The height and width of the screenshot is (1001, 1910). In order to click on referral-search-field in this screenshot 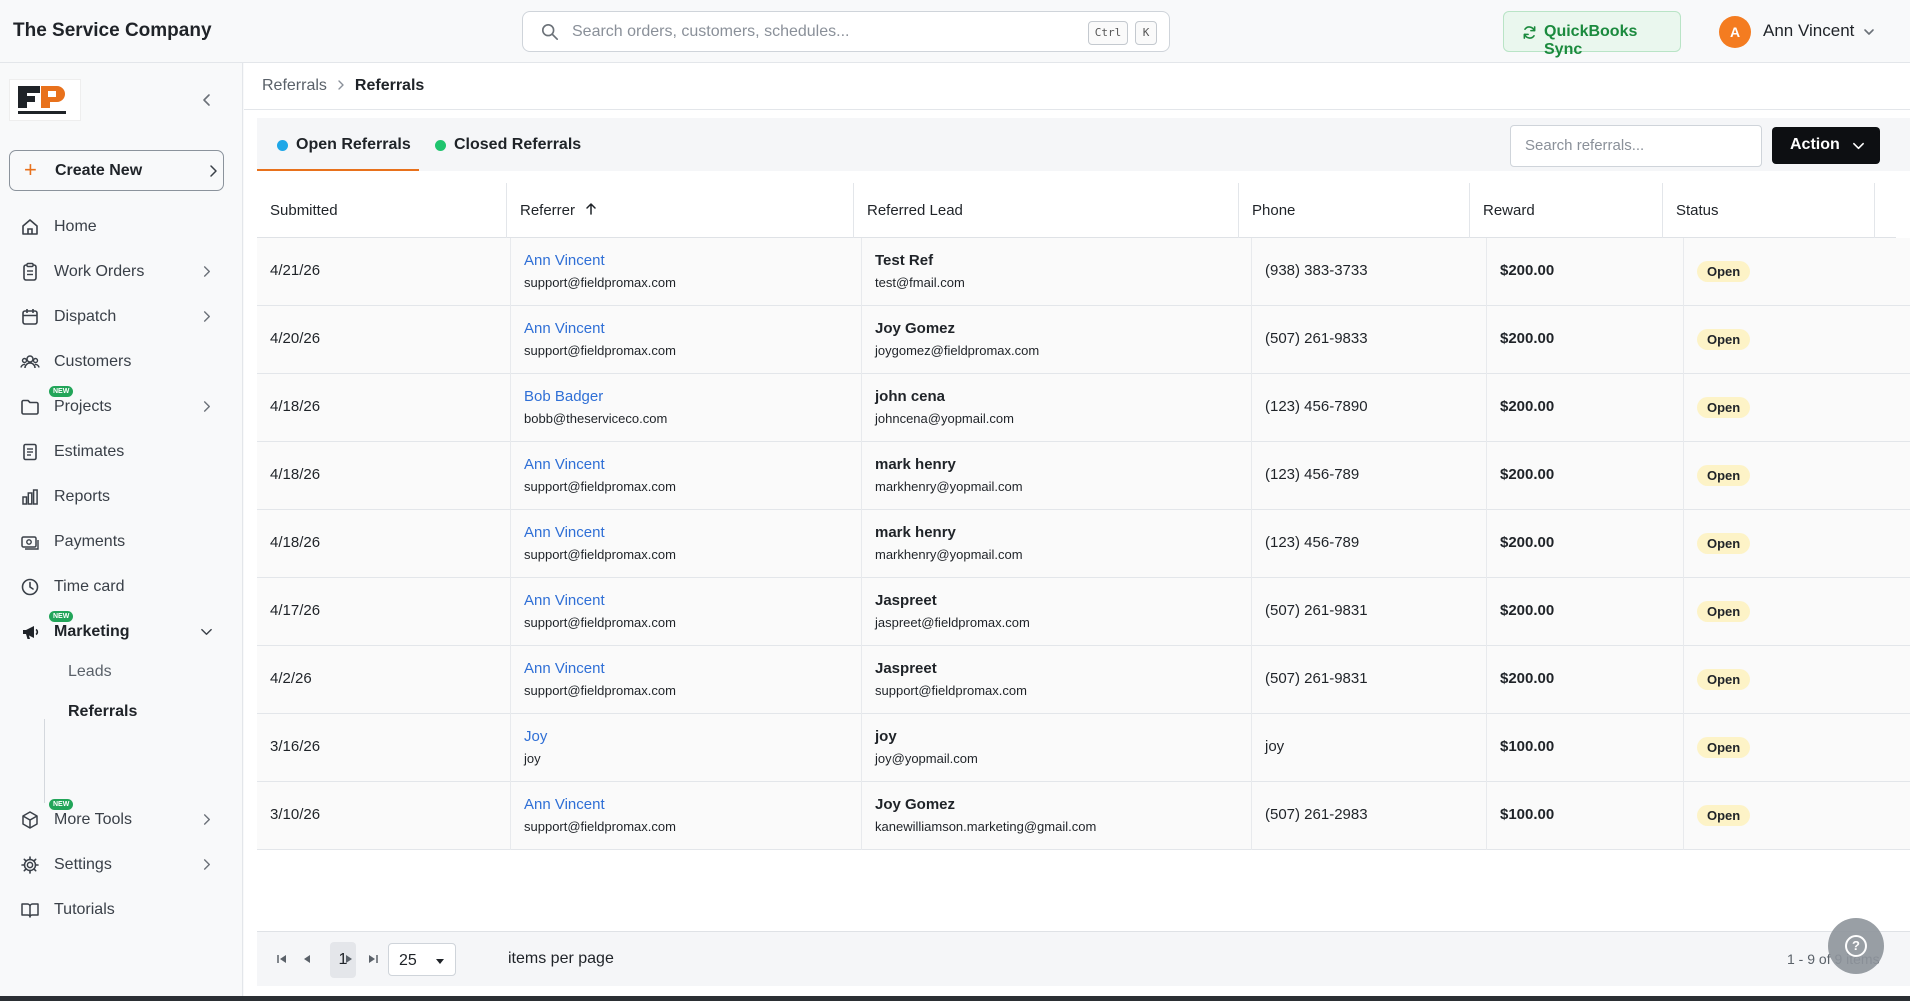, I will do `click(1636, 146)`.